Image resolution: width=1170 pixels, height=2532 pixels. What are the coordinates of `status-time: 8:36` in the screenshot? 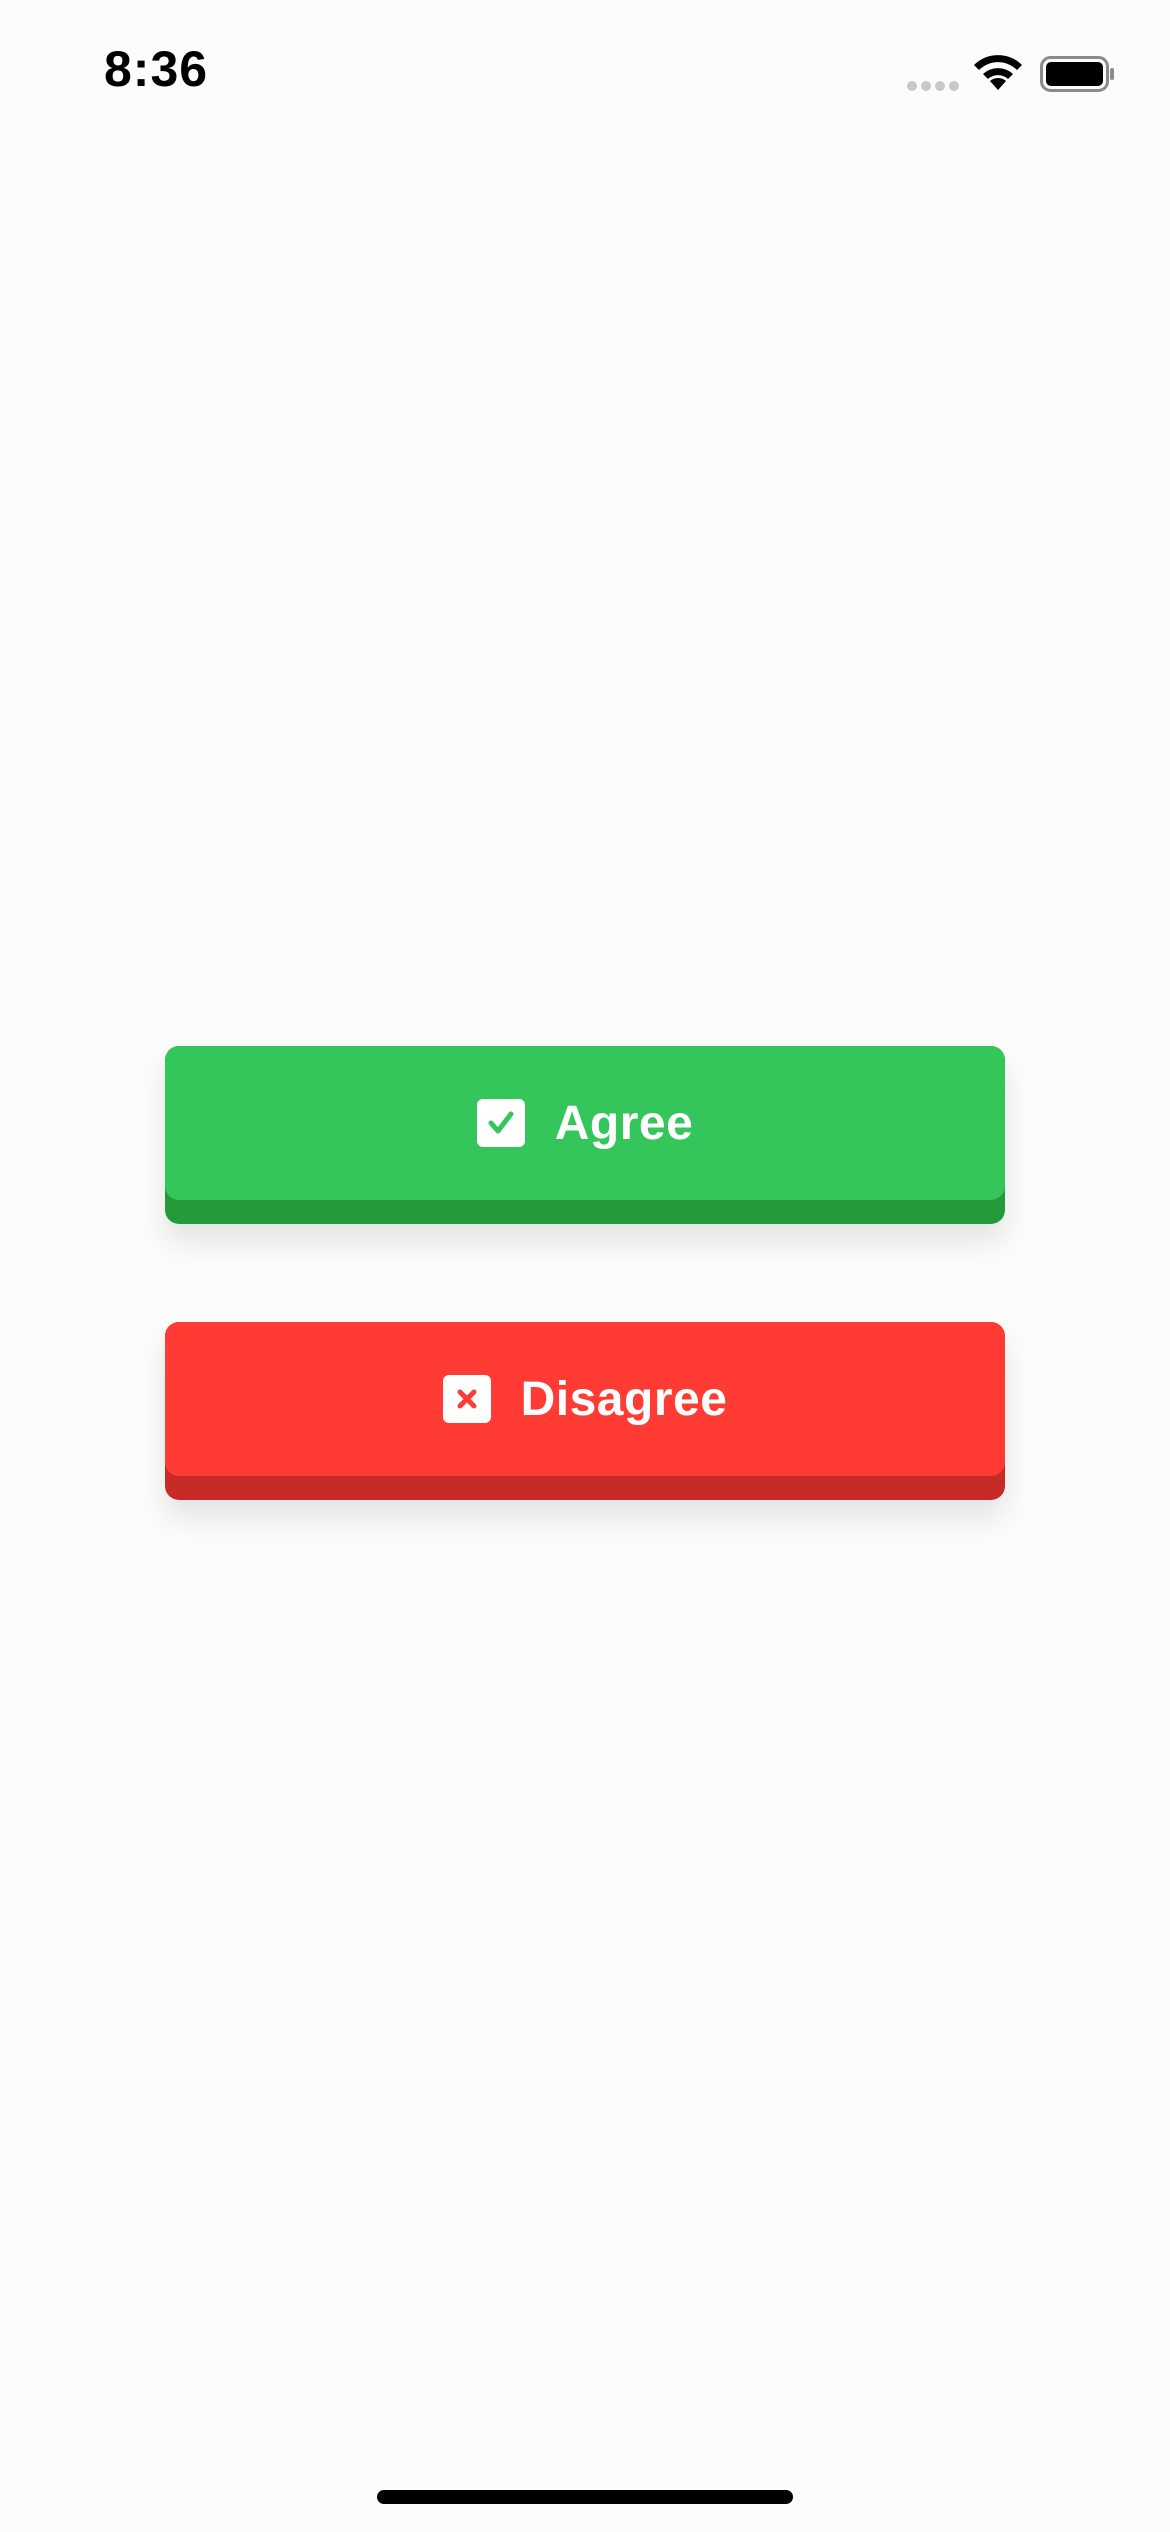 It's located at (156, 69).